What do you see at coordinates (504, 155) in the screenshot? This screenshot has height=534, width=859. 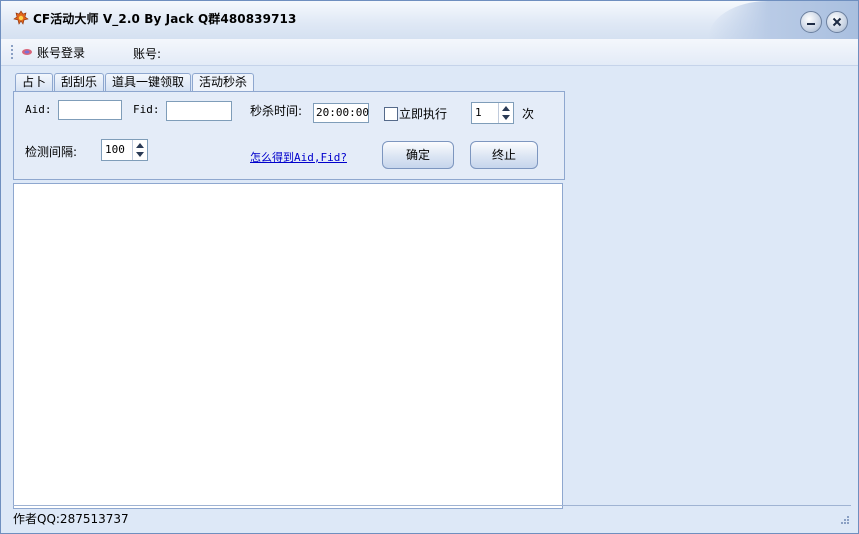 I see `stop-button: 终止` at bounding box center [504, 155].